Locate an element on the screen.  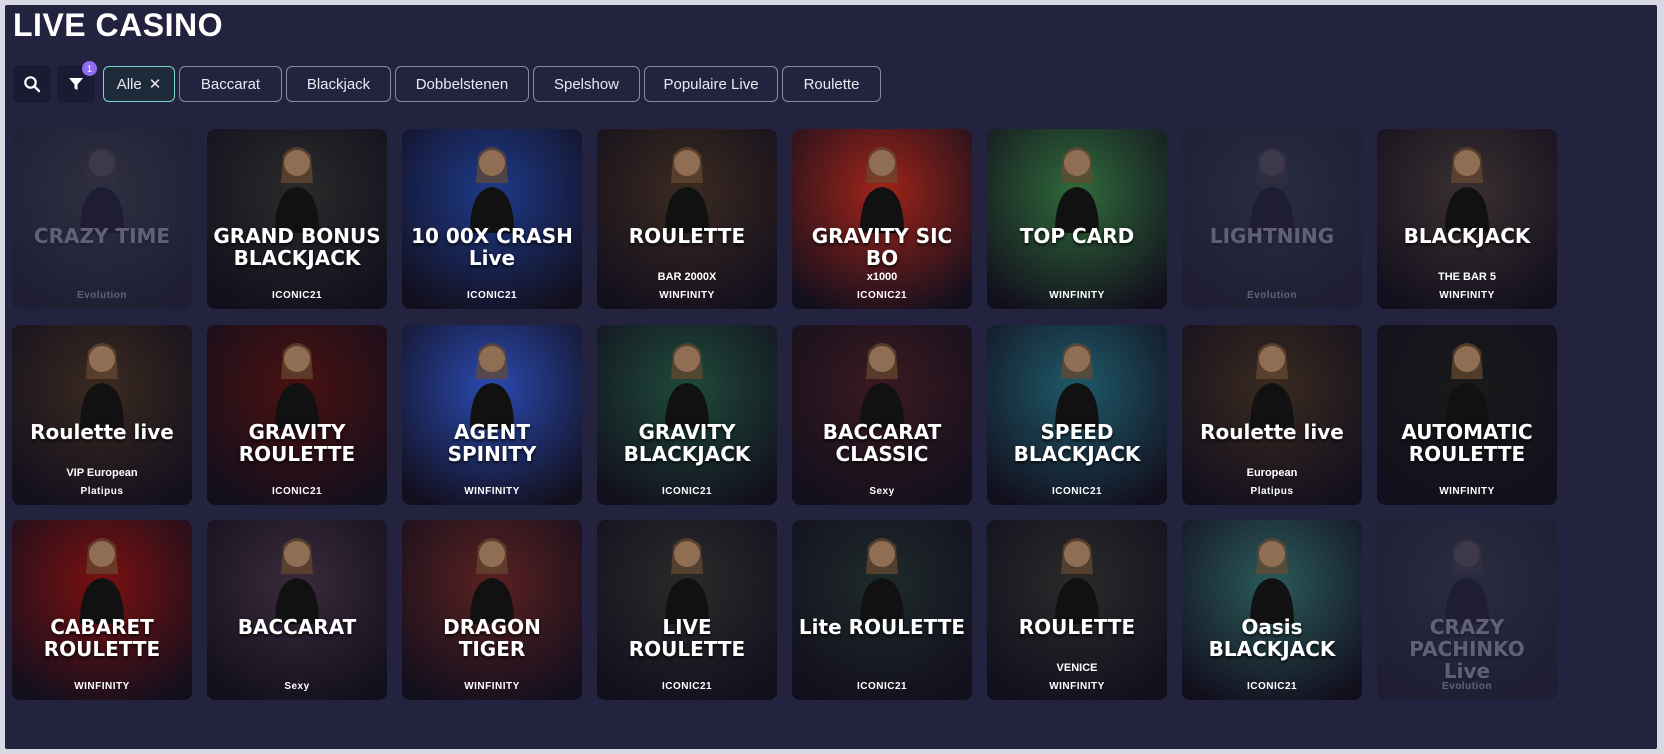
game-tile: CABARET ROULETTE WINFINITY is located at coordinates (102, 610).